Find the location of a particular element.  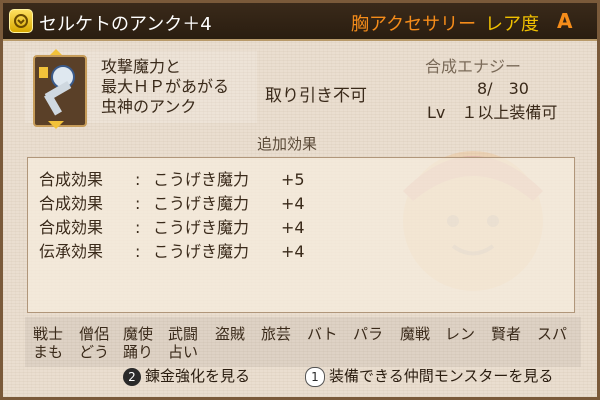

job-label: レン is located at coordinates (460, 334).